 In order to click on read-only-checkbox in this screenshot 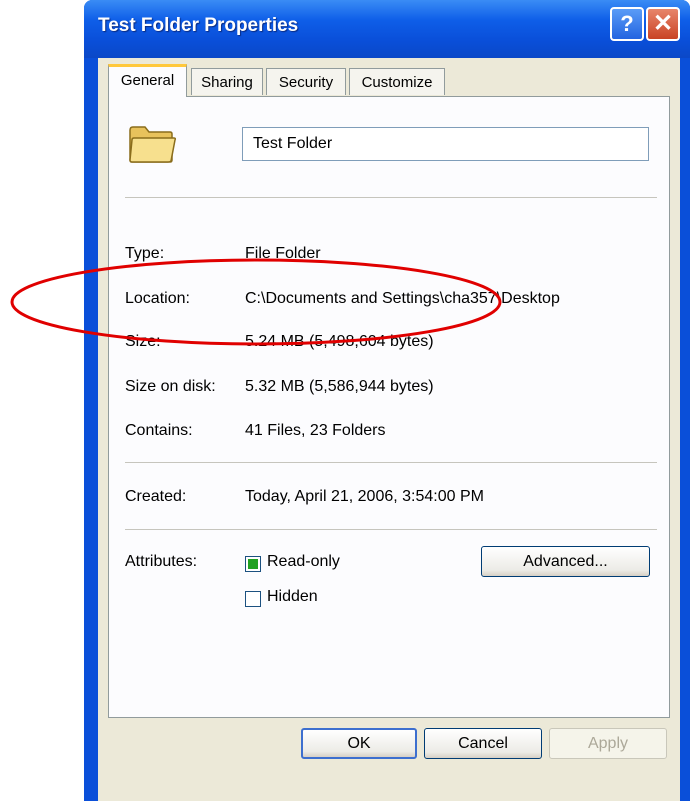, I will do `click(253, 564)`.